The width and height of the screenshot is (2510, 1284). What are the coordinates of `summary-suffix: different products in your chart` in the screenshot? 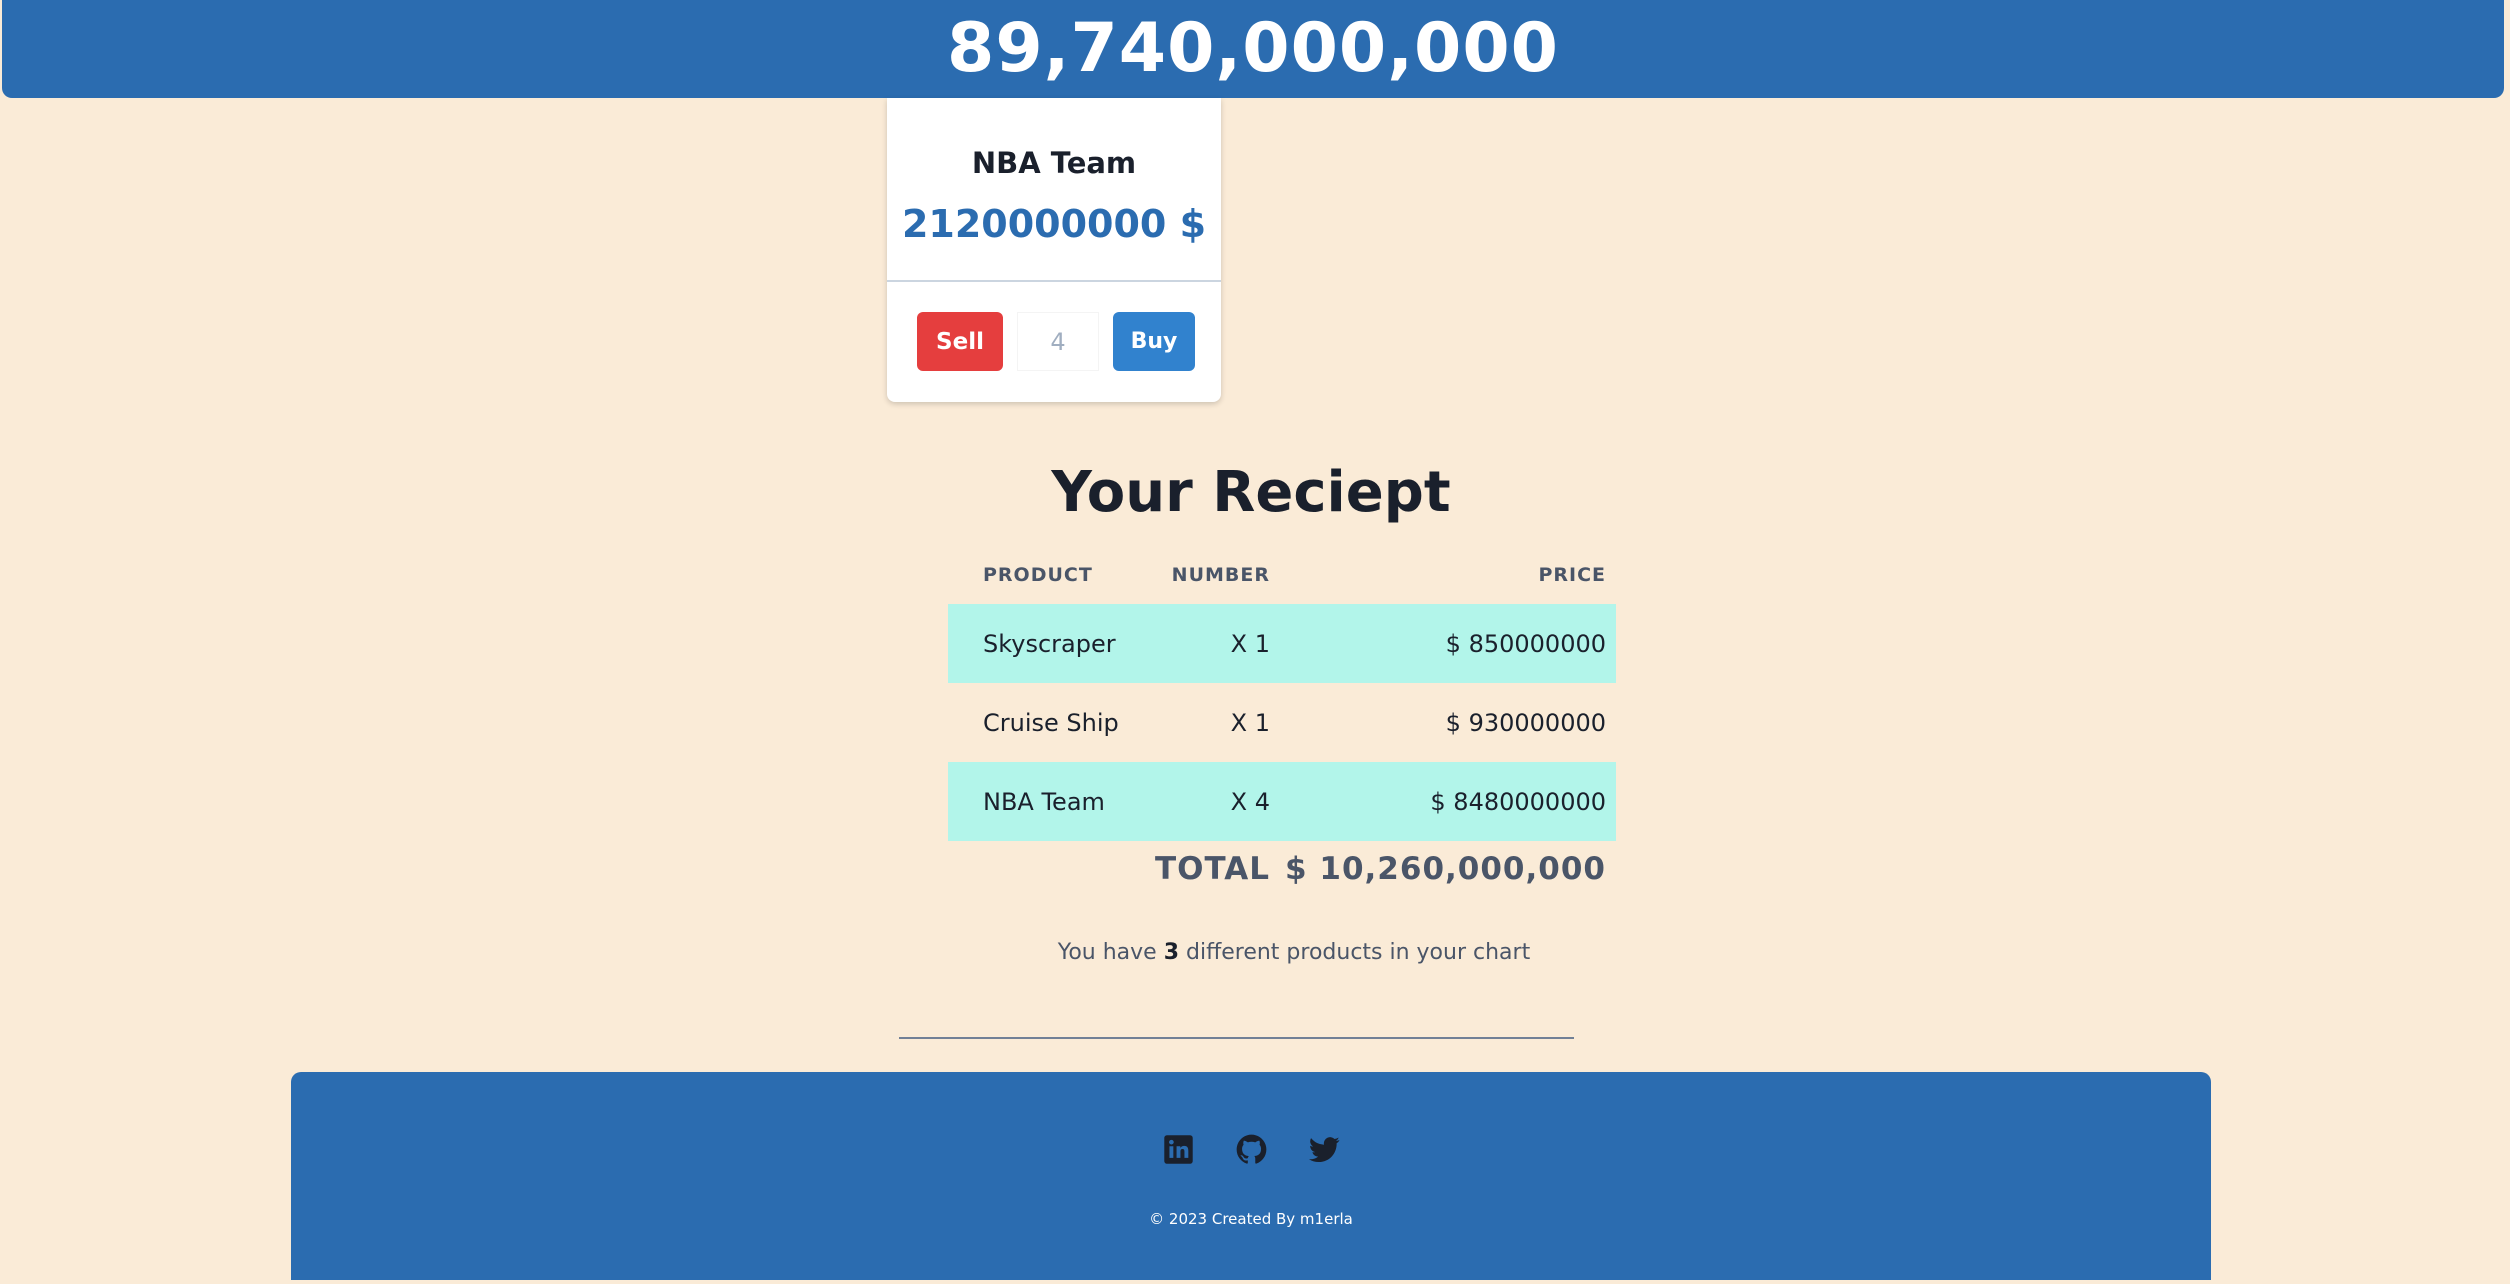 It's located at (1355, 952).